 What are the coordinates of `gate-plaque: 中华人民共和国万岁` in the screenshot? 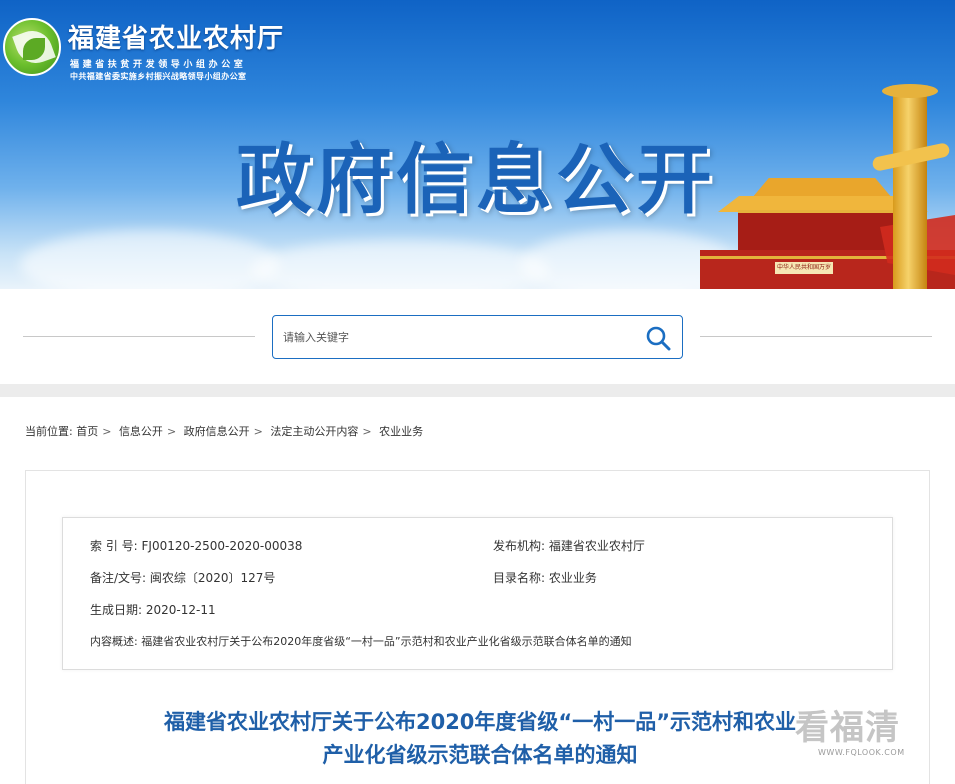 It's located at (804, 268).